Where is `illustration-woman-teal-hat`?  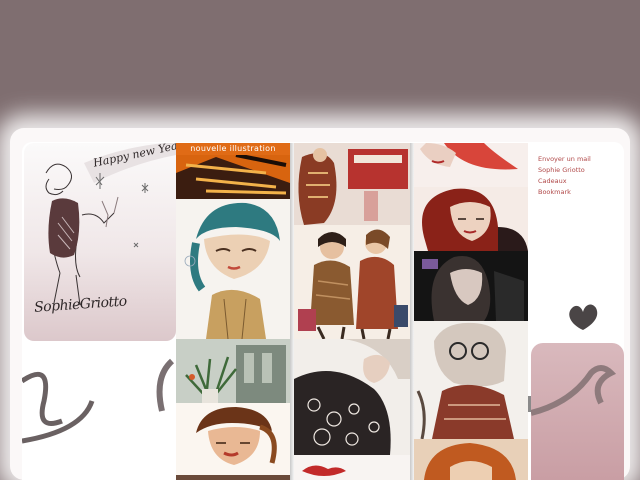
illustration-woman-teal-hat is located at coordinates (233, 269).